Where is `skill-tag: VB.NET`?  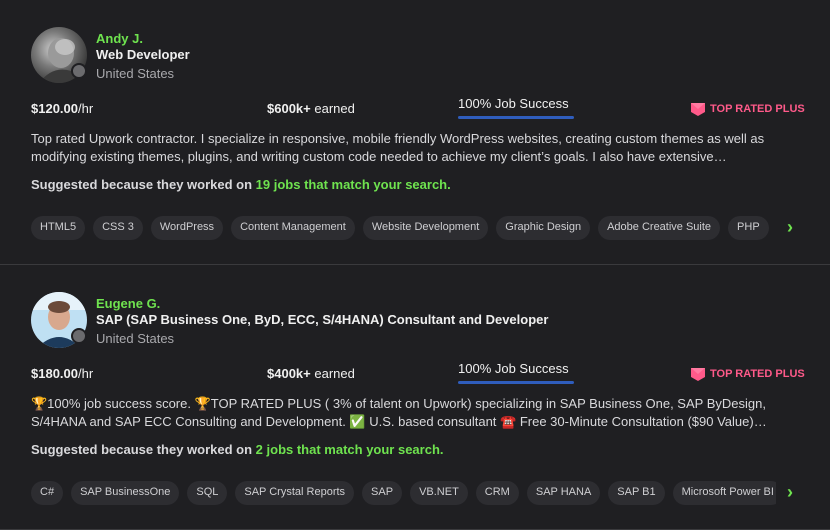 skill-tag: VB.NET is located at coordinates (439, 493).